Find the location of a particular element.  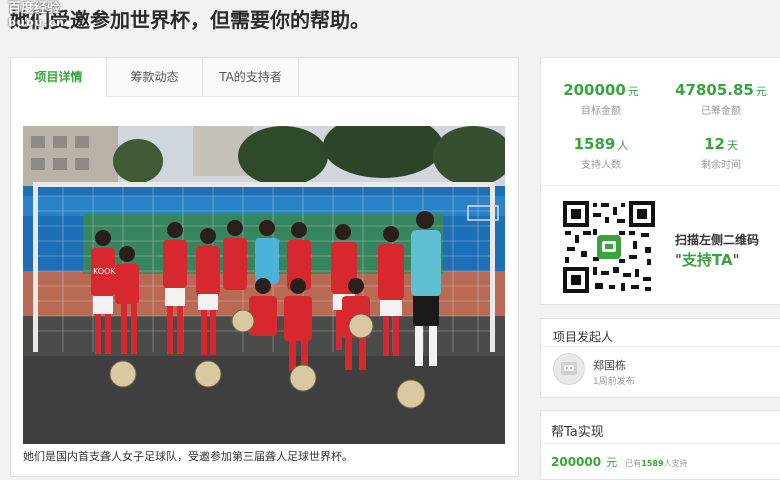

sponsor-post-time: 1周前发布 is located at coordinates (614, 382).